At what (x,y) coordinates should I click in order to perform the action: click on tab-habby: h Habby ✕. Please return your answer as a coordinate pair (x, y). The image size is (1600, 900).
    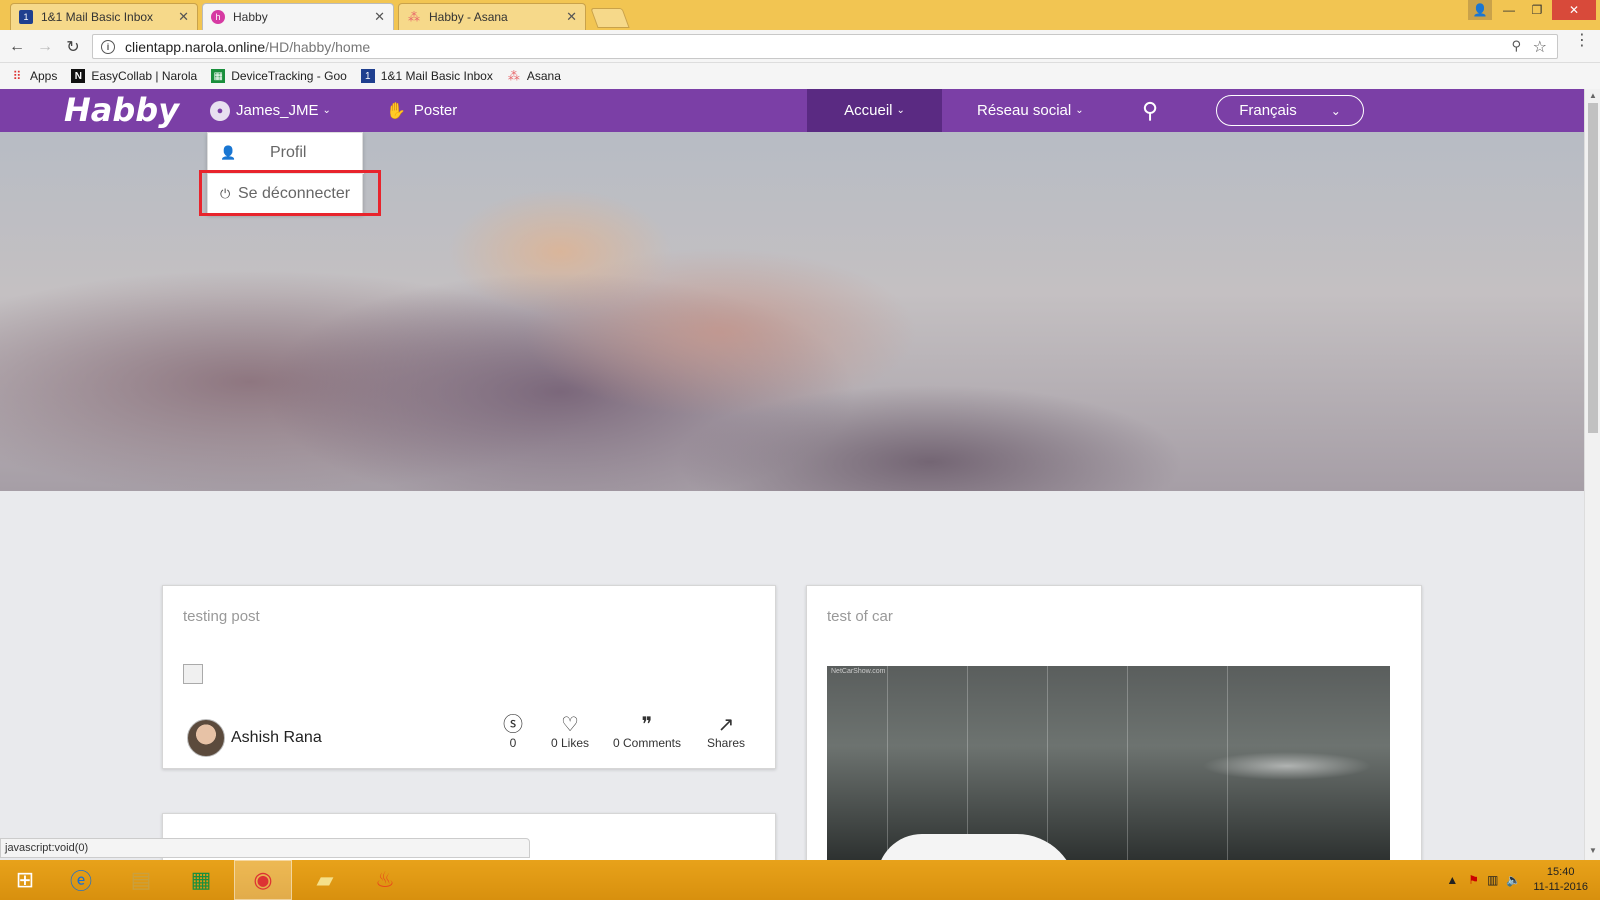
    Looking at the image, I should click on (298, 16).